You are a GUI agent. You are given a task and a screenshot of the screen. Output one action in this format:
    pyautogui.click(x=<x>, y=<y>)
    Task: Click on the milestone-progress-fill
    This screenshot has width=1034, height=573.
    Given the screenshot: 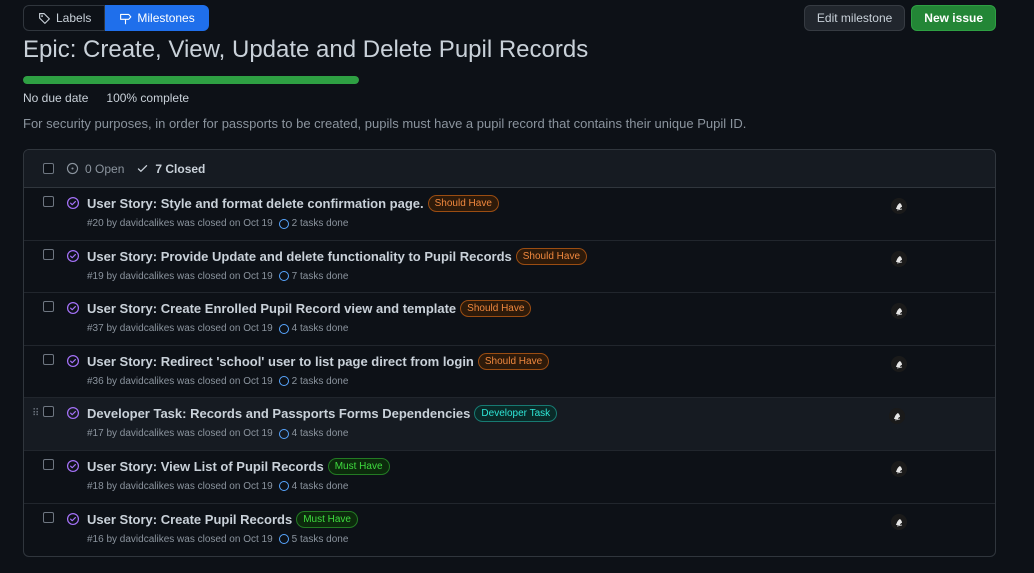 What is the action you would take?
    pyautogui.click(x=191, y=80)
    